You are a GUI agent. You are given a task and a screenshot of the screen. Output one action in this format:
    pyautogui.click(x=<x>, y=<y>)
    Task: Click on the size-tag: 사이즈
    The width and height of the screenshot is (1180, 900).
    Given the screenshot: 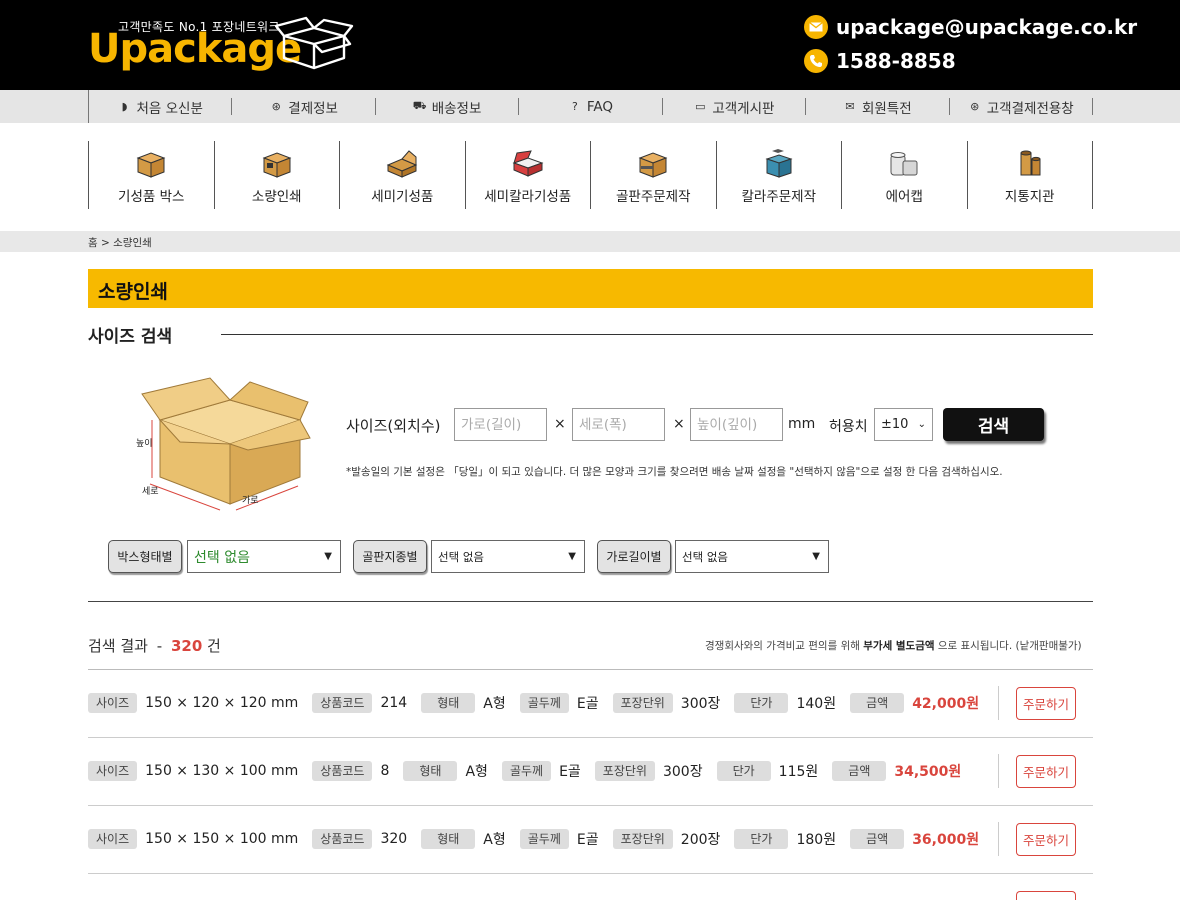 What is the action you would take?
    pyautogui.click(x=113, y=839)
    